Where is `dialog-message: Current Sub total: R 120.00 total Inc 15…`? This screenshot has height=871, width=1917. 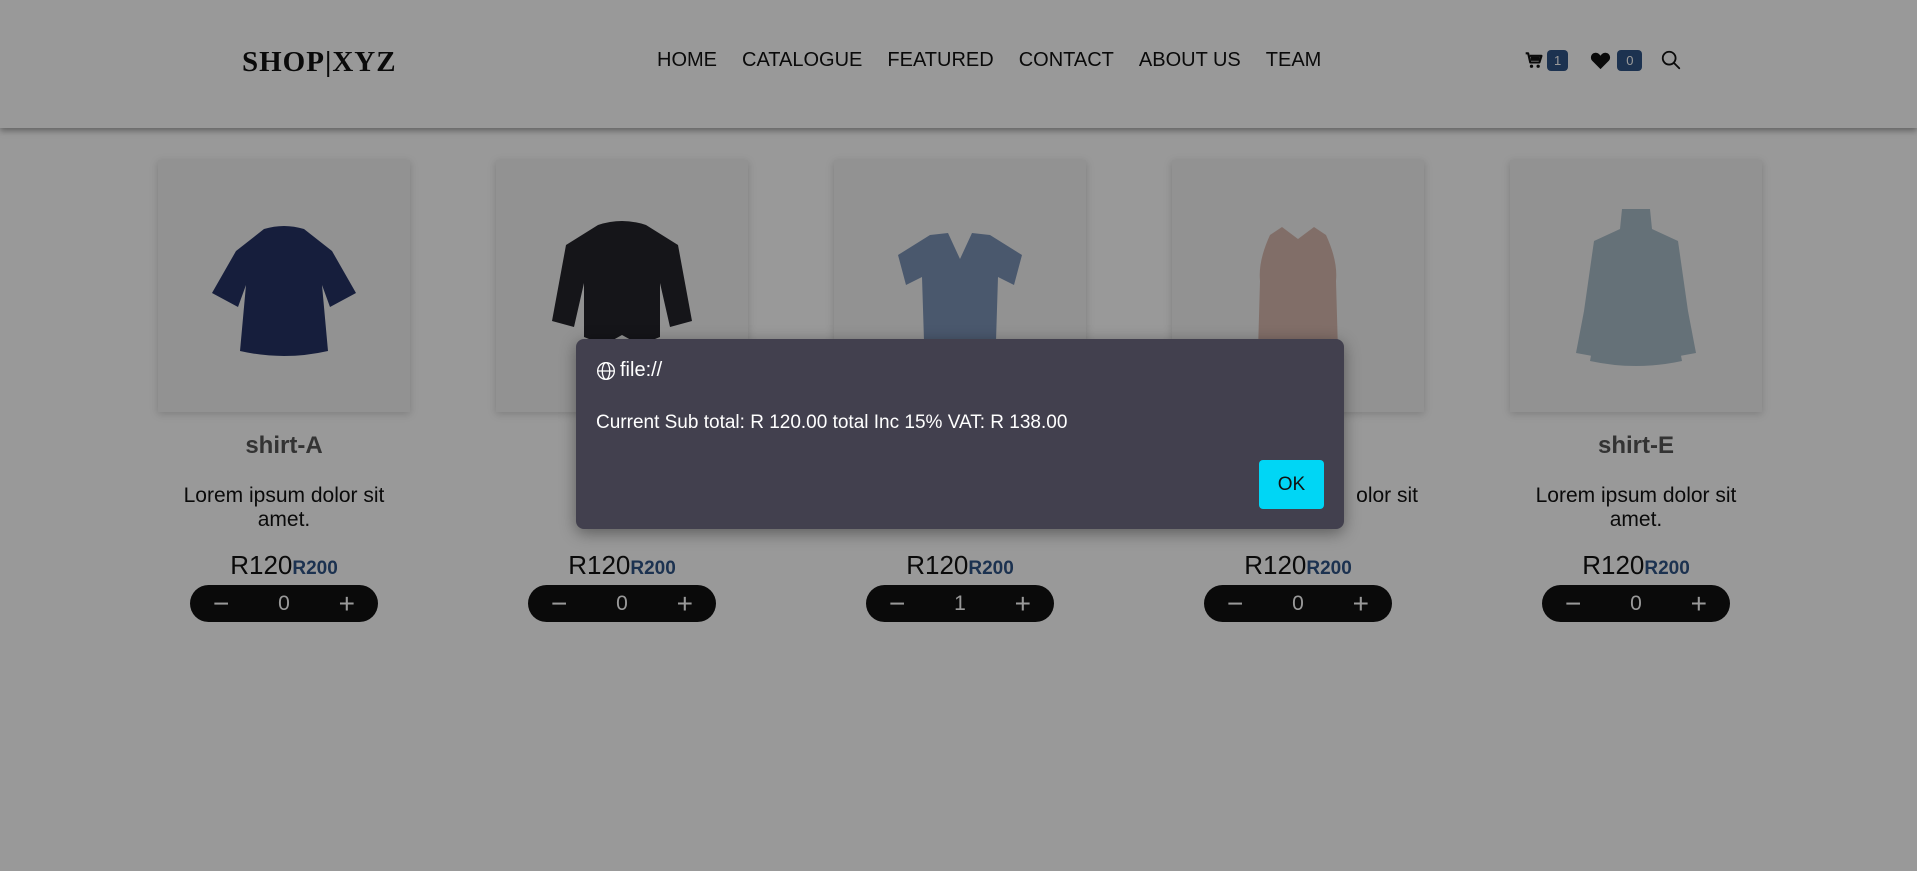
dialog-message: Current Sub total: R 120.00 total Inc 15… is located at coordinates (832, 422).